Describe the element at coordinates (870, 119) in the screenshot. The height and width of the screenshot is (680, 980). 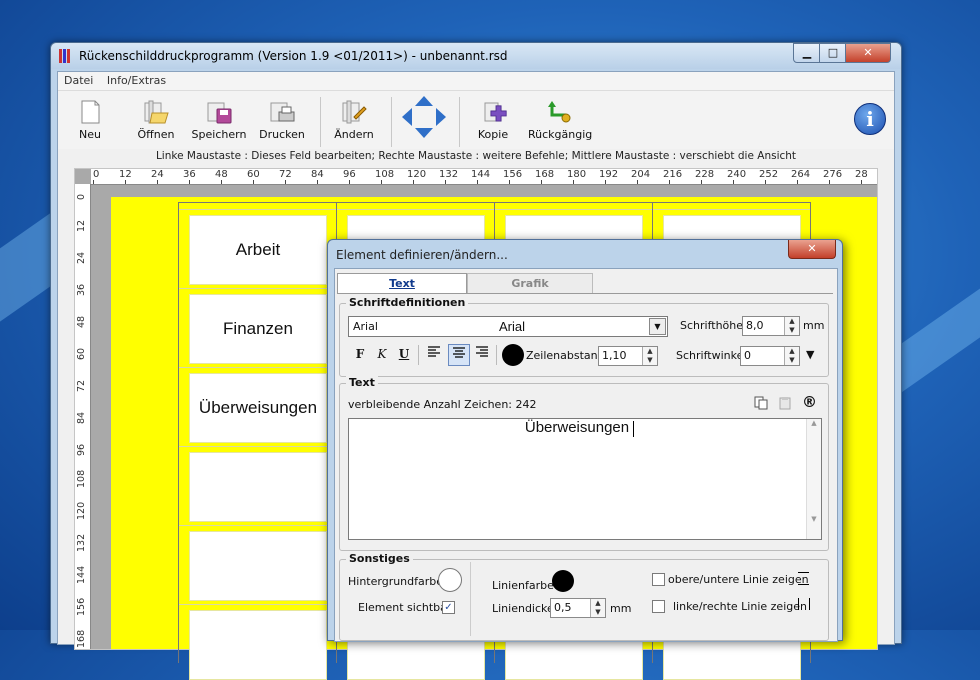
I see `info-icon: i` at that location.